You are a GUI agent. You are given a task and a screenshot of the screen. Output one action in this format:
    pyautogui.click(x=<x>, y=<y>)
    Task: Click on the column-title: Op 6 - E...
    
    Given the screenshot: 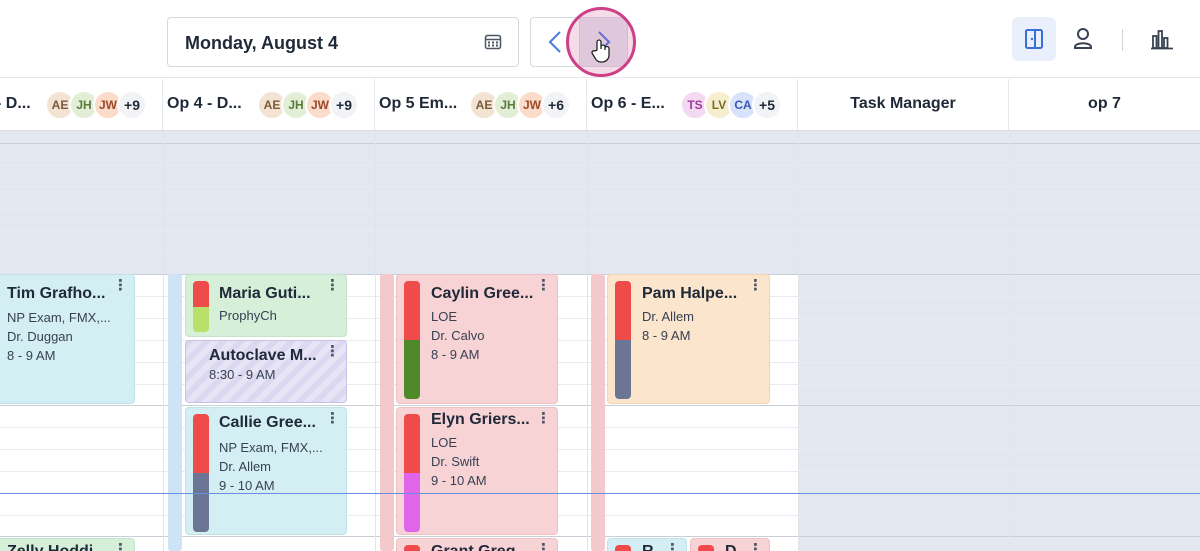 What is the action you would take?
    pyautogui.click(x=628, y=103)
    